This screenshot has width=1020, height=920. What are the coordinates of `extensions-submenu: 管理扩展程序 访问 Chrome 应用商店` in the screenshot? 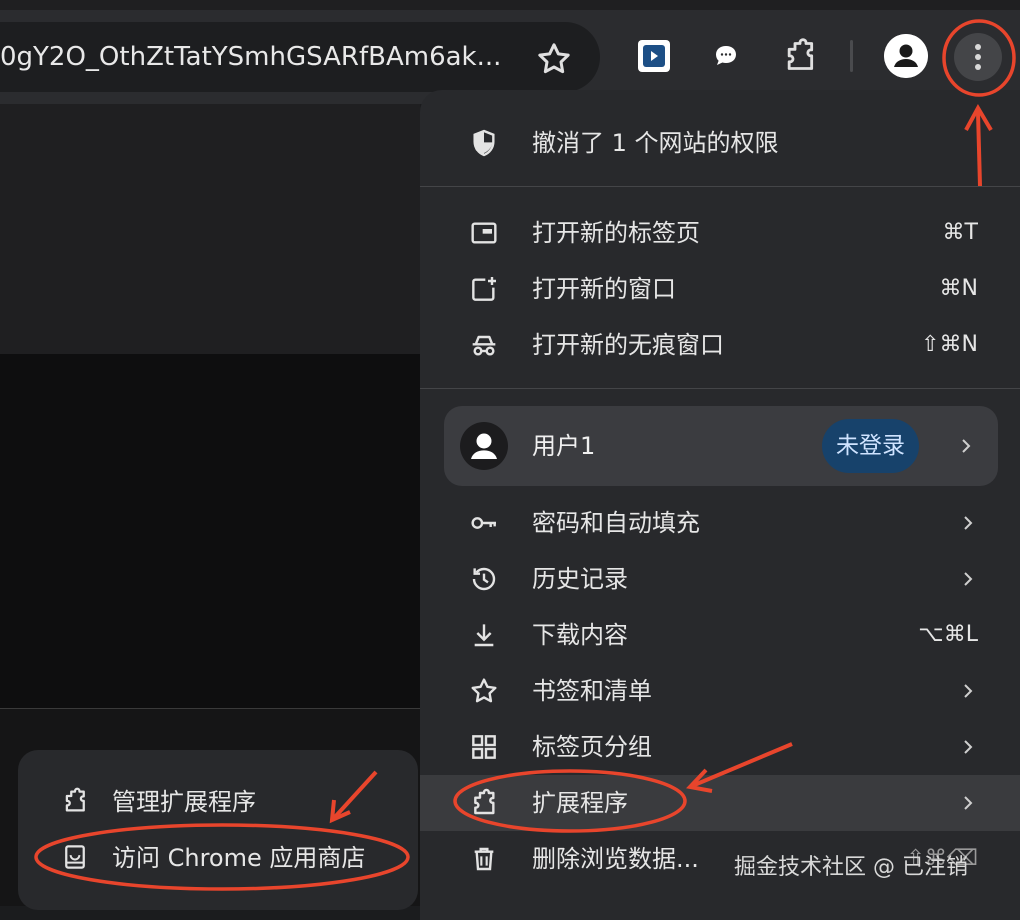 It's located at (218, 830).